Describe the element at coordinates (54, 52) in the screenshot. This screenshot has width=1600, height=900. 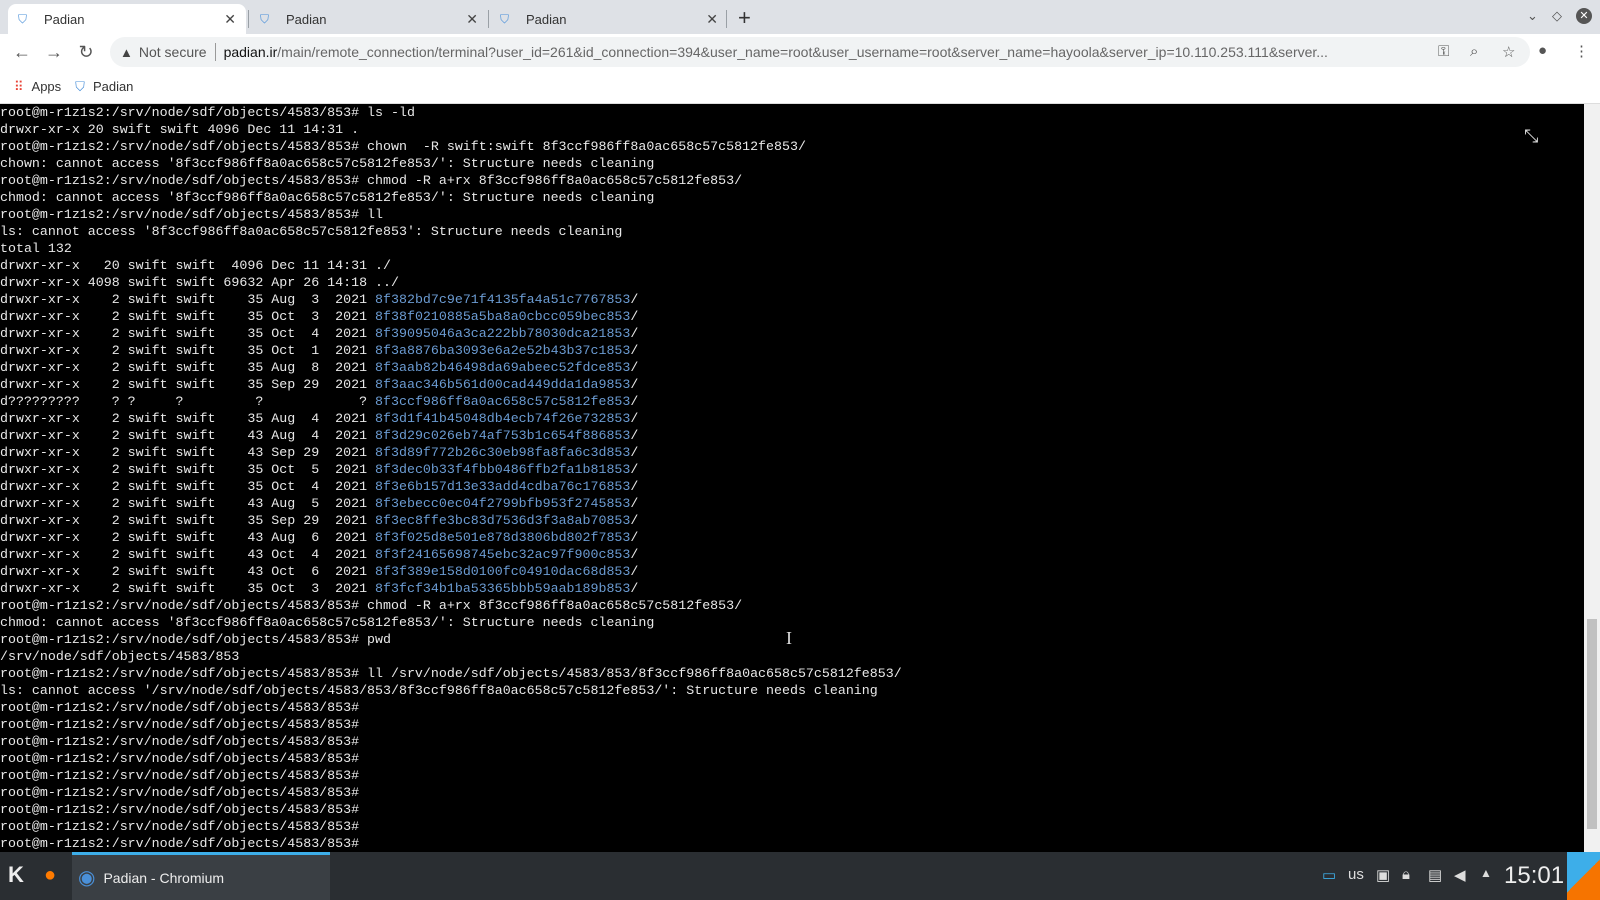
I see `forward-icon: →` at that location.